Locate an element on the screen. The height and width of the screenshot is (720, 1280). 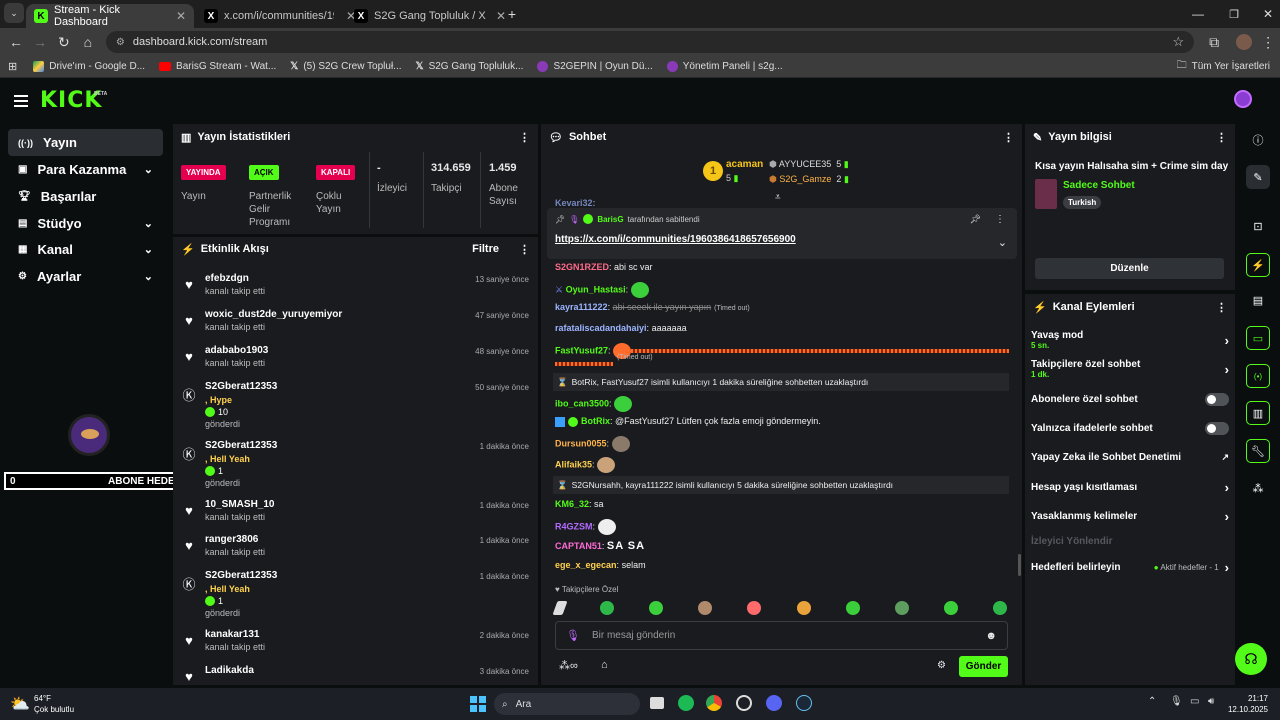
emoji-picker-icon: ☻ is located at coordinates (991, 636).